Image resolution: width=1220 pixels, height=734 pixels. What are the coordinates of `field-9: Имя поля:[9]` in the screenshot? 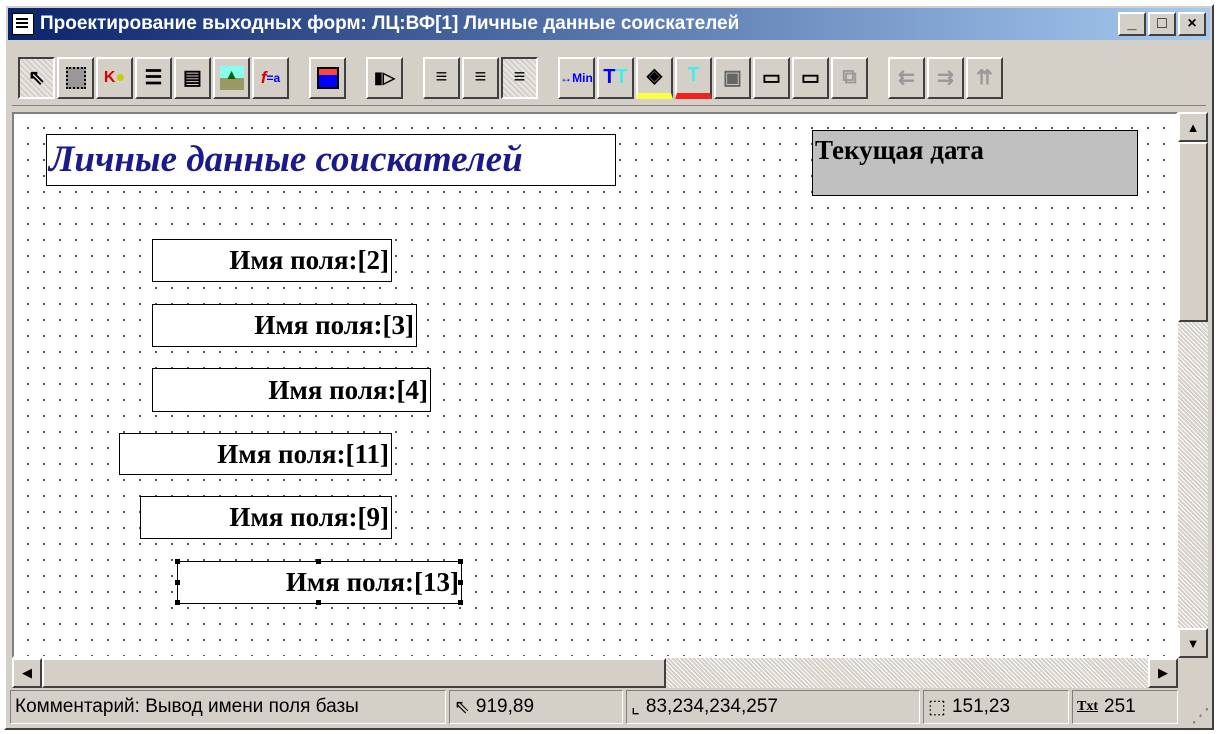 It's located at (266, 517).